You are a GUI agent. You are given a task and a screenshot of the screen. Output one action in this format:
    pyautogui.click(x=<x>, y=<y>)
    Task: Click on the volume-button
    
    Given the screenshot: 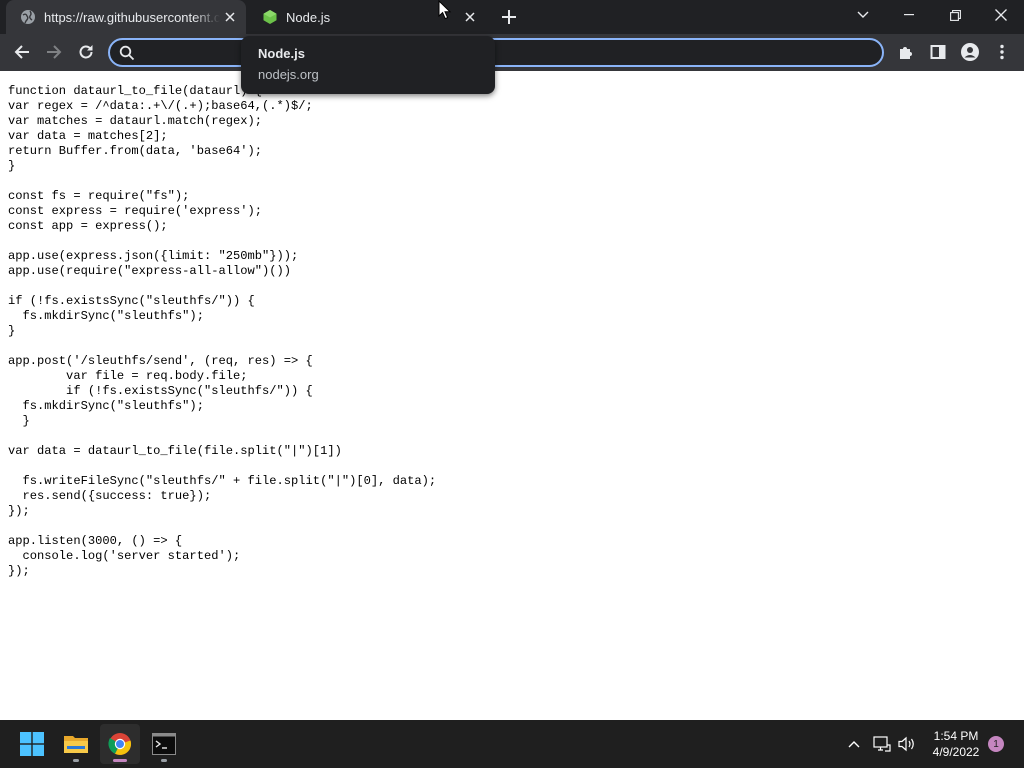 What is the action you would take?
    pyautogui.click(x=907, y=744)
    